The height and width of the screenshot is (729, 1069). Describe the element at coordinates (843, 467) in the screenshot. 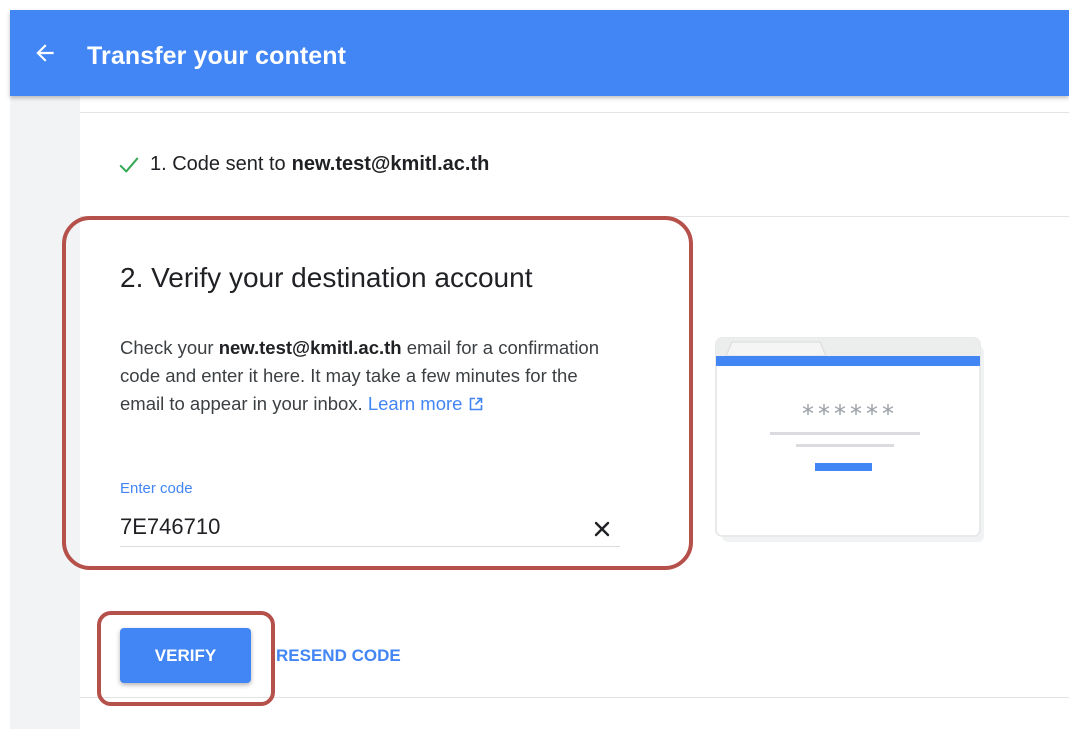

I see `illustration-button` at that location.